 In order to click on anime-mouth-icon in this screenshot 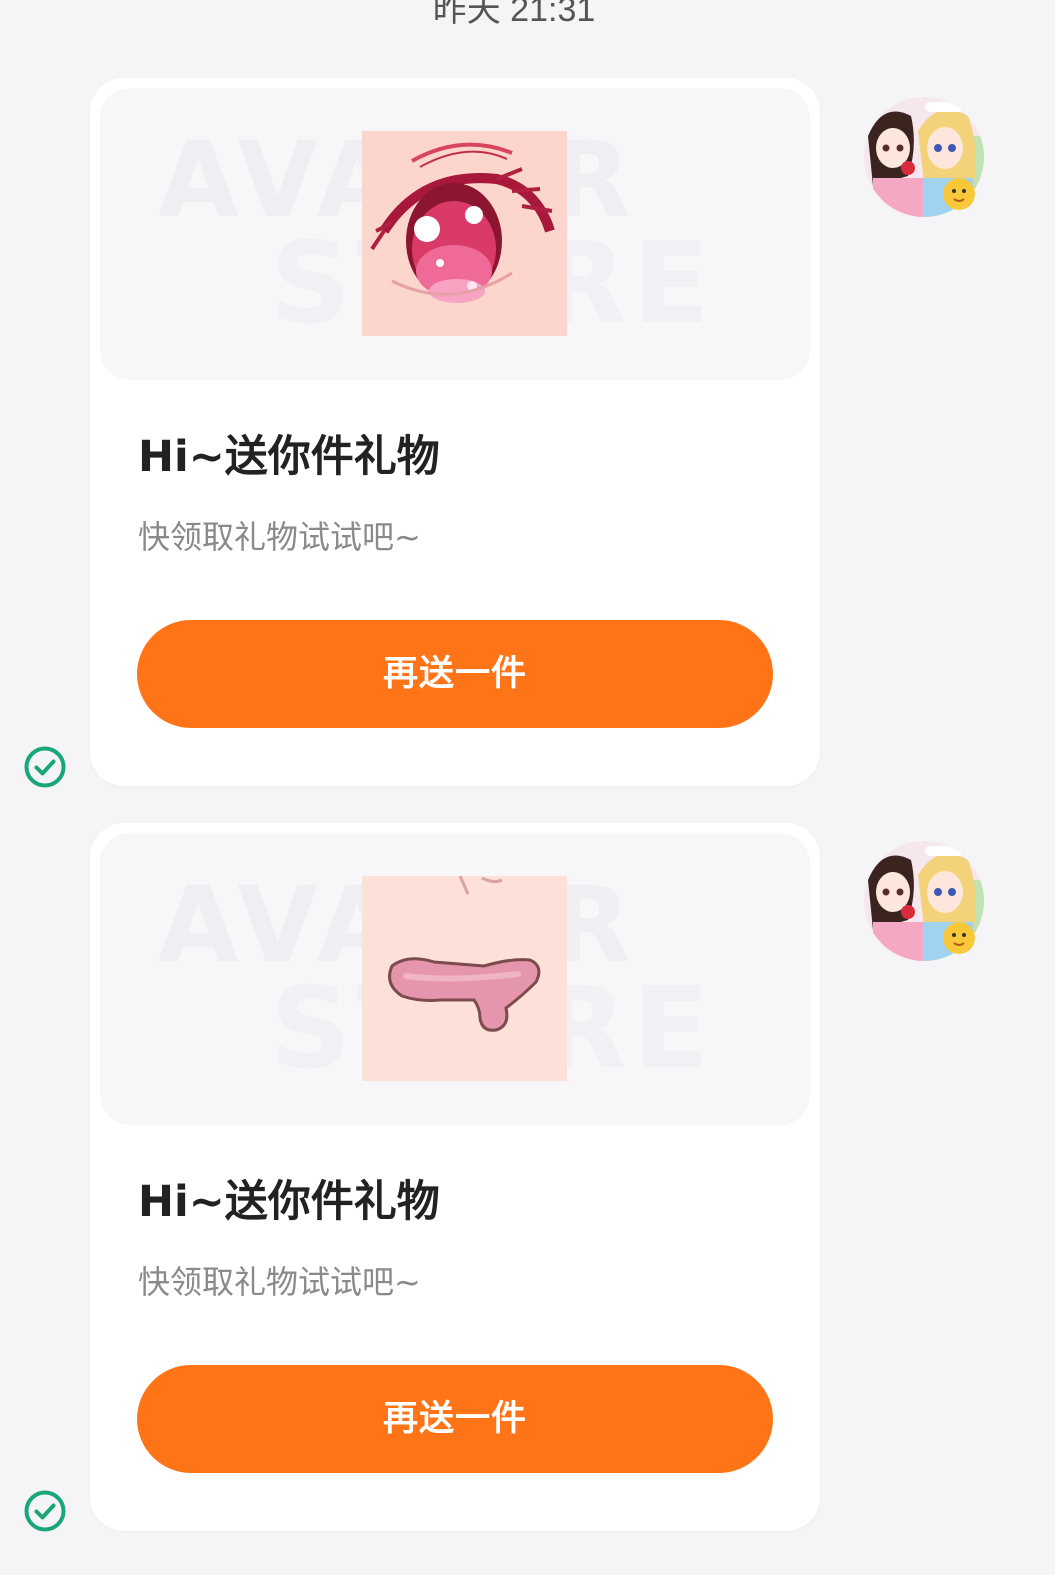, I will do `click(464, 978)`.